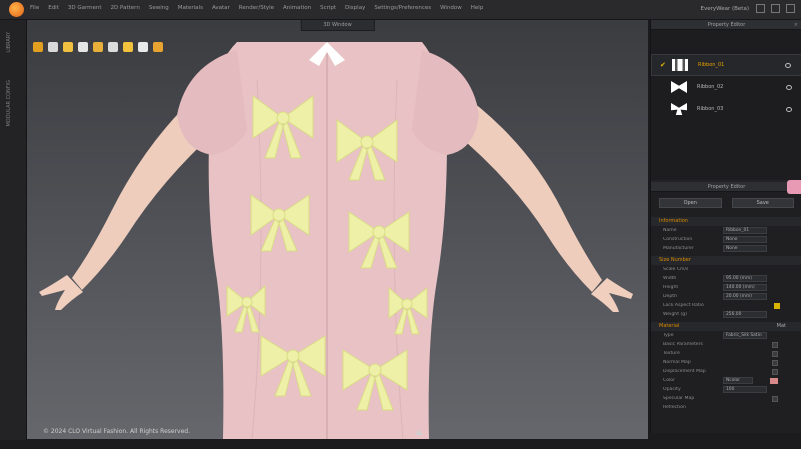  Describe the element at coordinates (726, 260) in the screenshot. I see `section-size-number: Size Number` at that location.